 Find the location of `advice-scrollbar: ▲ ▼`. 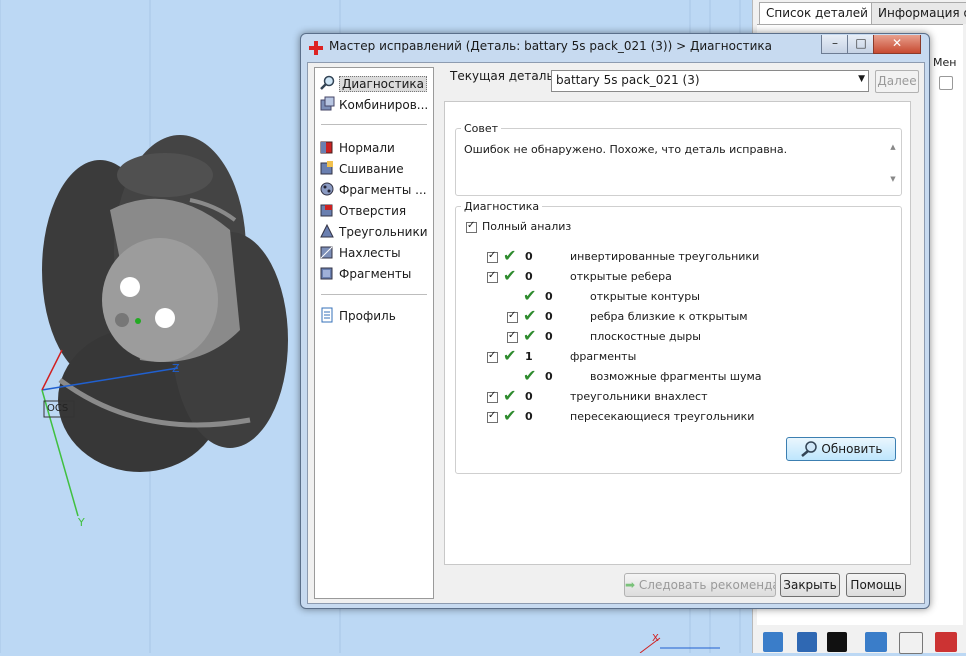

advice-scrollbar: ▲ ▼ is located at coordinates (893, 164).